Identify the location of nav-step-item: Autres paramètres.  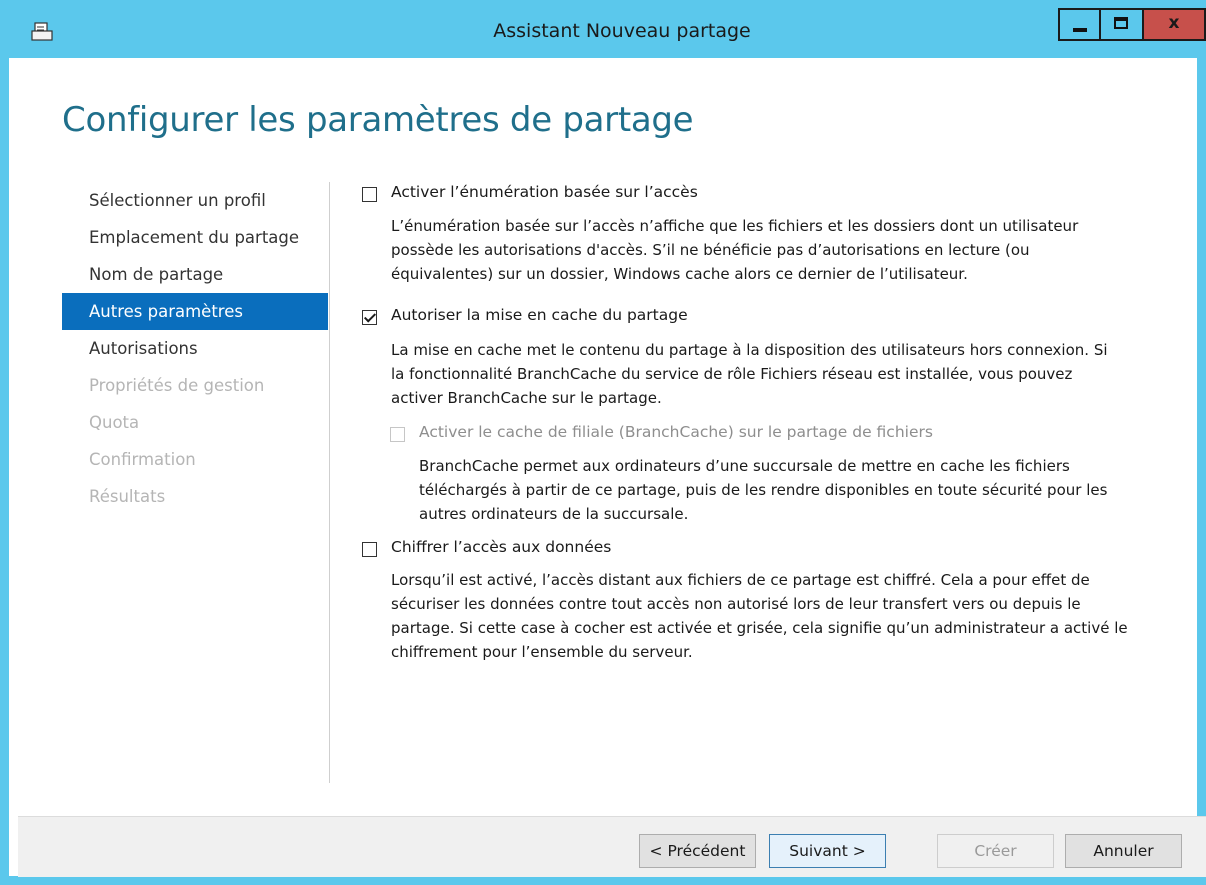
(195, 311).